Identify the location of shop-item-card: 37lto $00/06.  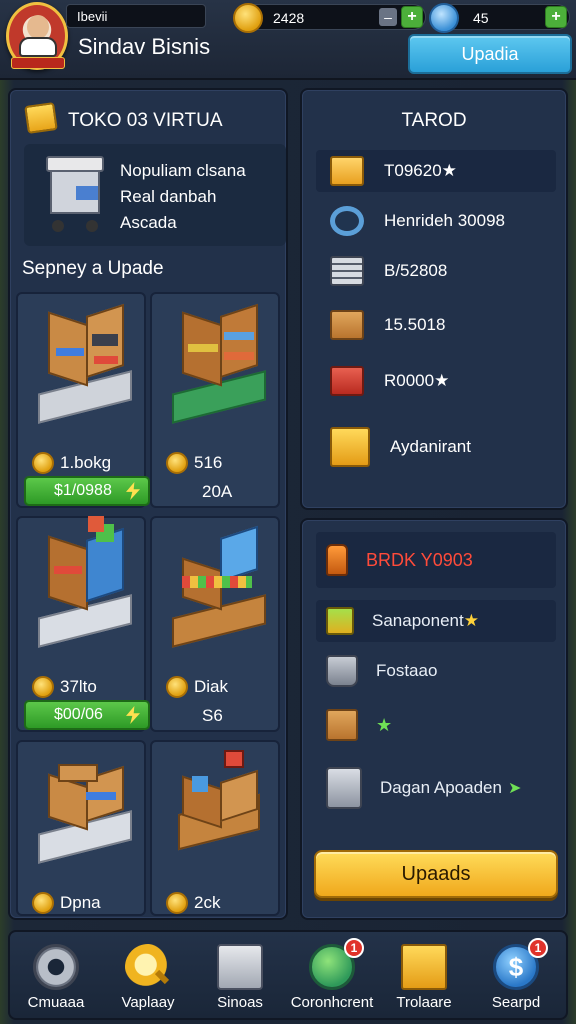
(83, 624).